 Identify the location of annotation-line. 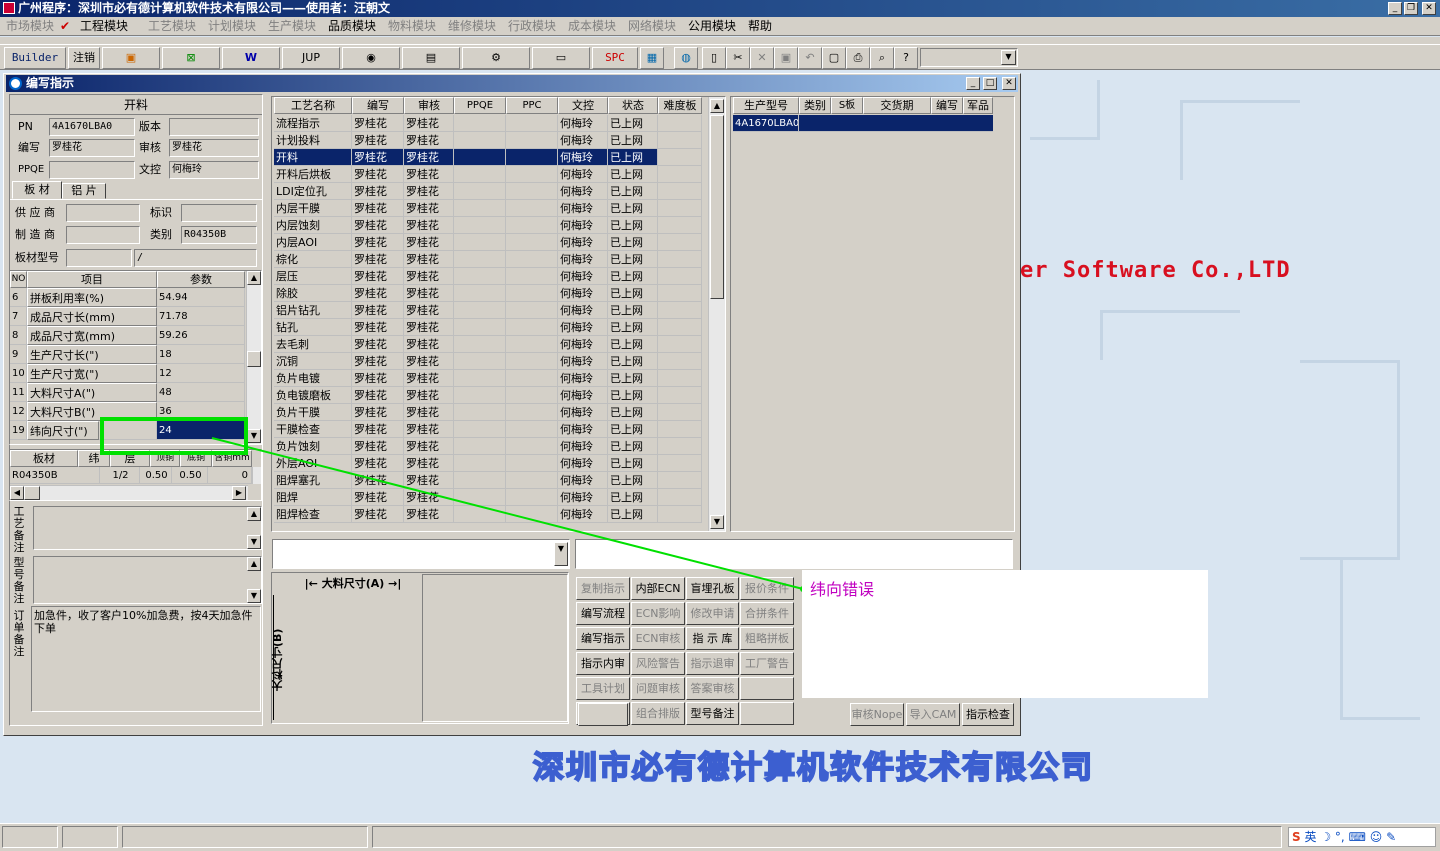
(507, 513).